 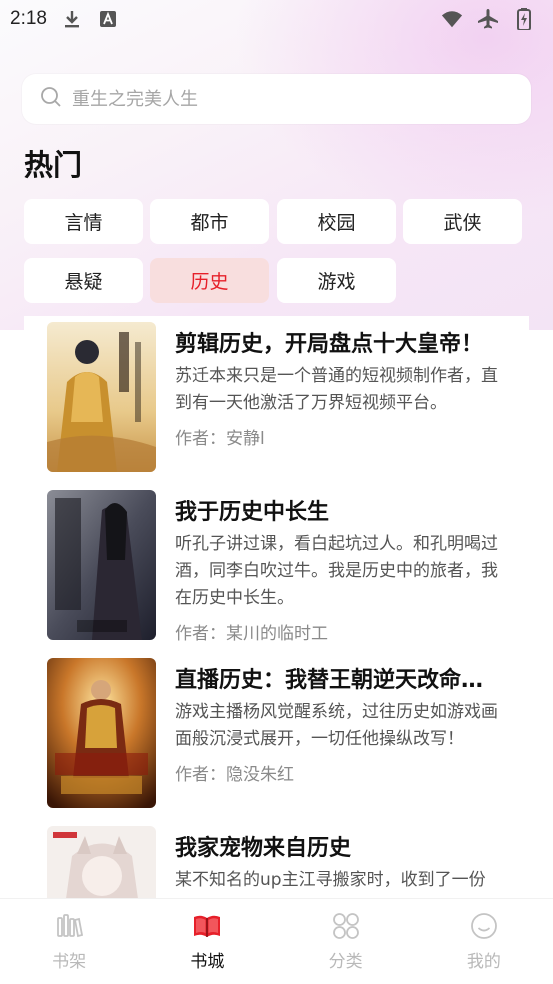 I want to click on bottom-navigation: 书架 书城 分类 我的, so click(x=276, y=941).